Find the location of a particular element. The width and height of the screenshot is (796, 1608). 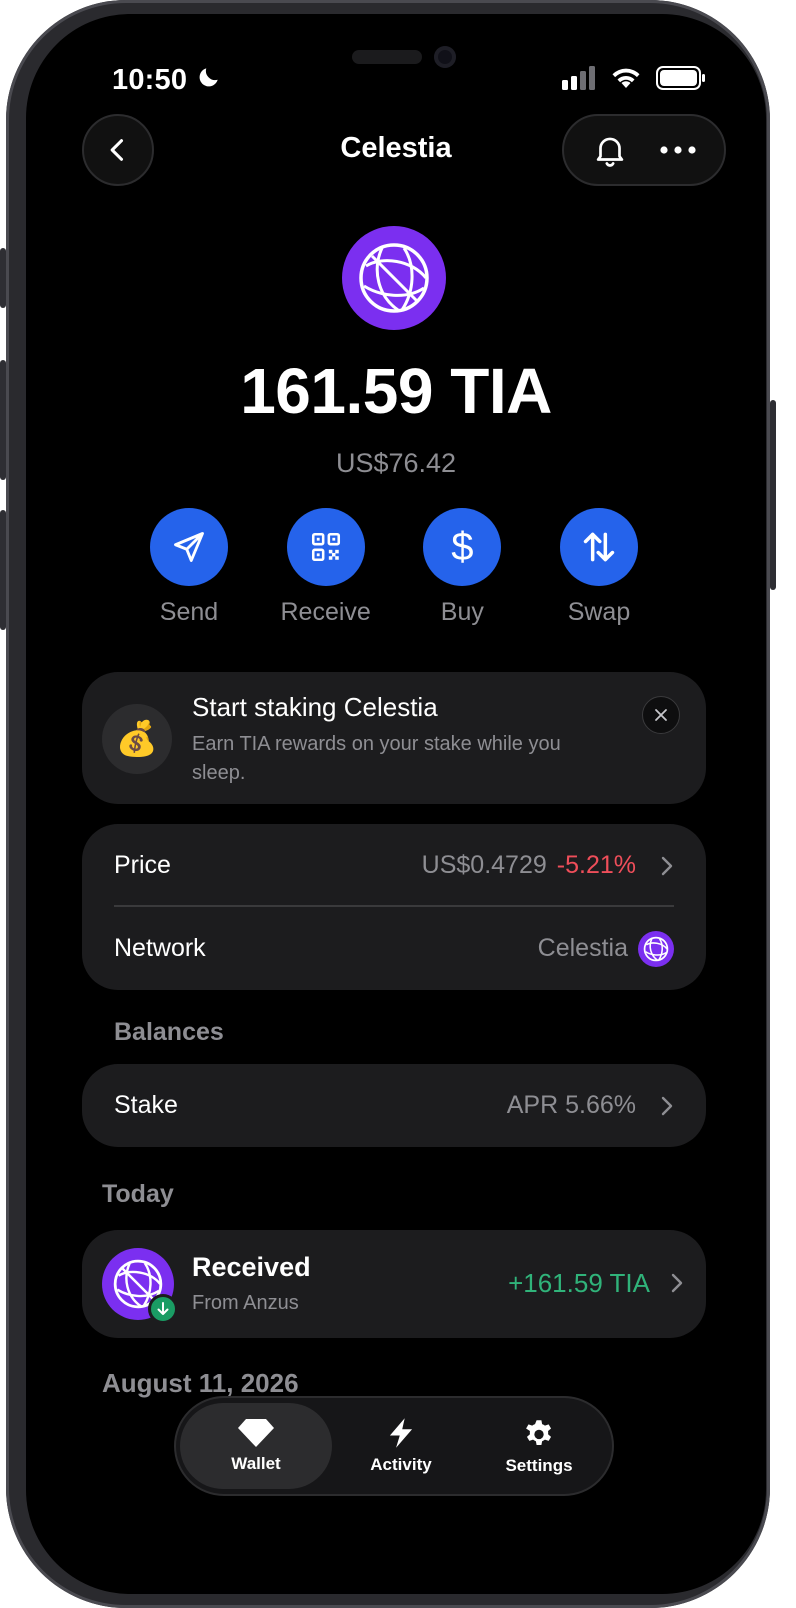

tab-wallet-label: Wallet is located at coordinates (256, 1463).